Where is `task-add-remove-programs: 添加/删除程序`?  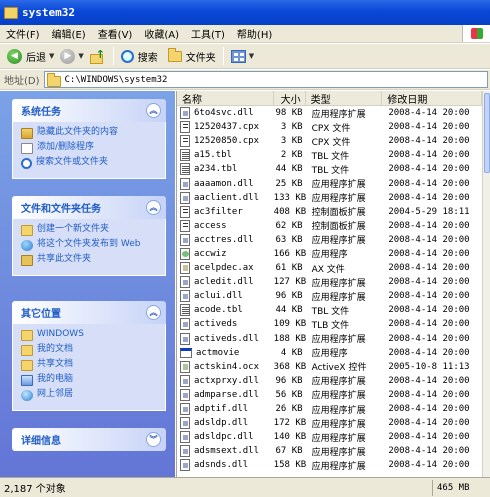 task-add-remove-programs: 添加/删除程序 is located at coordinates (89, 148).